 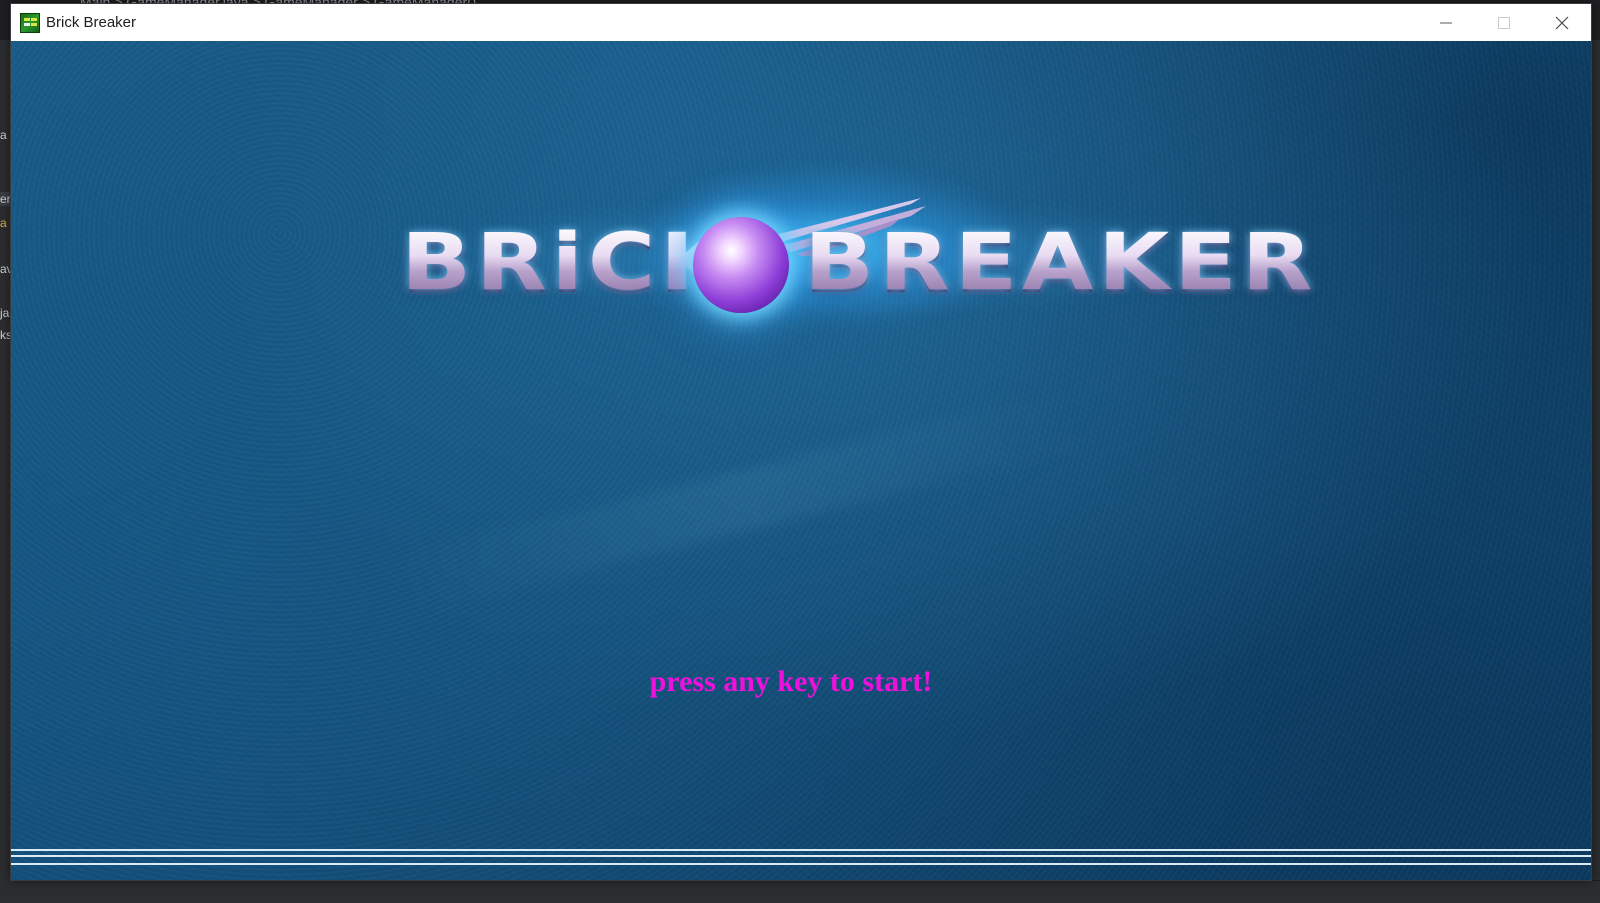 What do you see at coordinates (1596, 460) in the screenshot?
I see `background-ide-right-panel` at bounding box center [1596, 460].